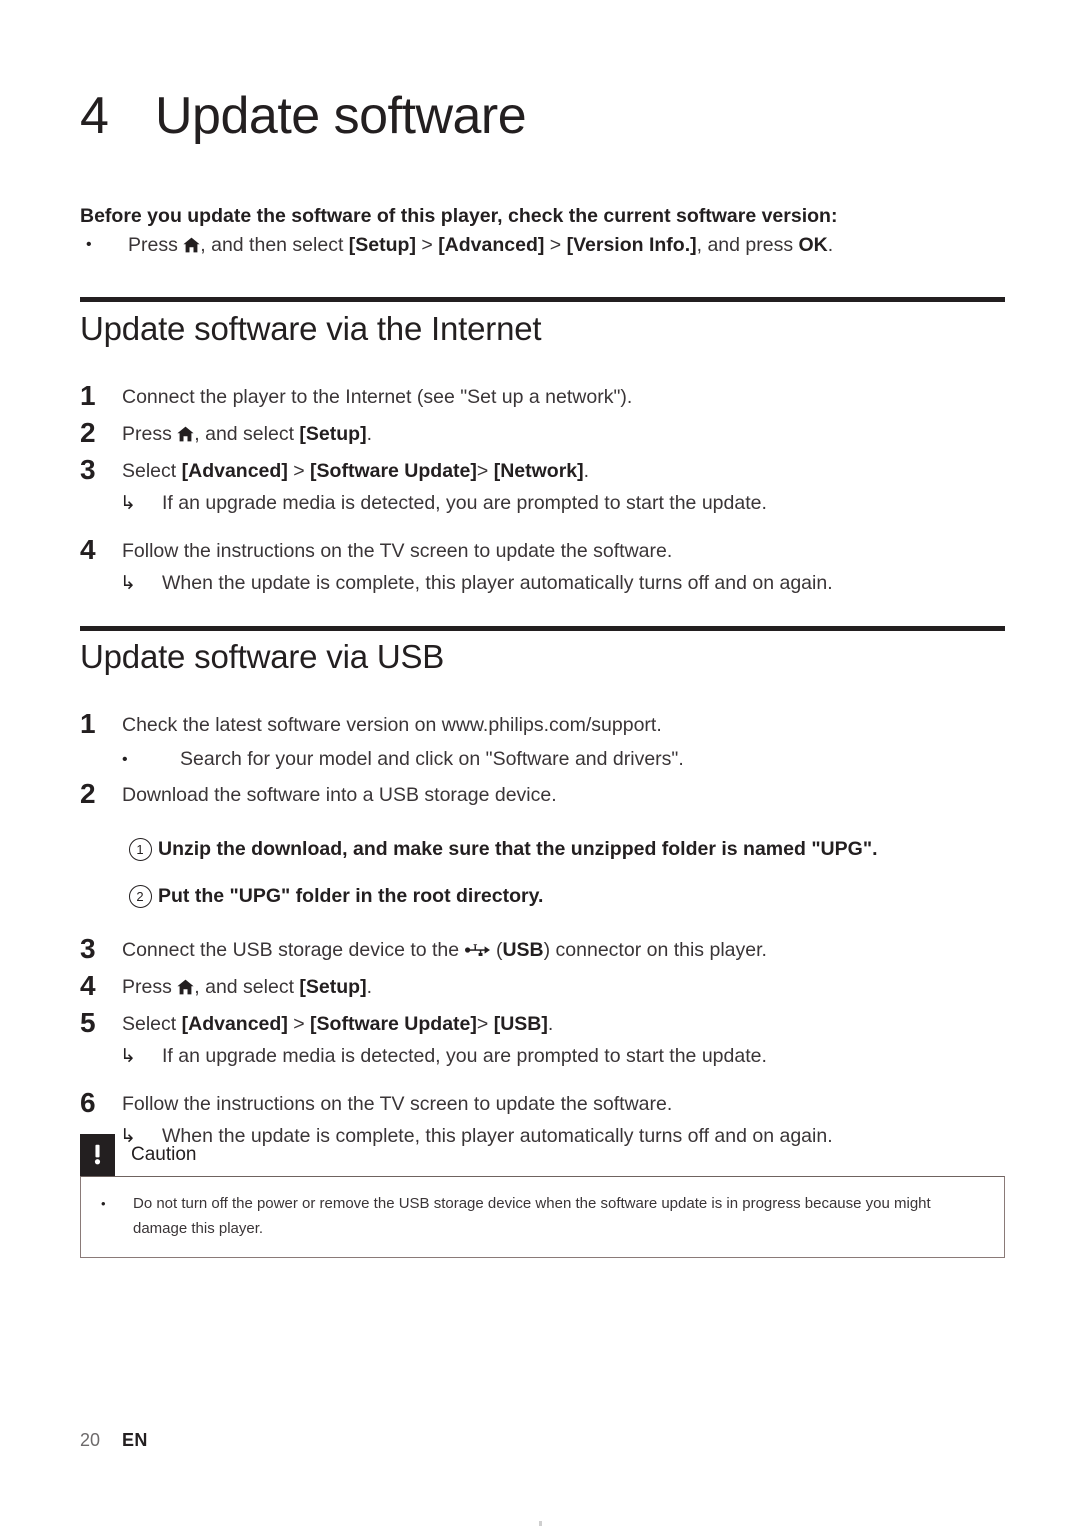 The width and height of the screenshot is (1080, 1531). Describe the element at coordinates (655, 950) in the screenshot. I see `step-post-text: ) connector on this player.` at that location.